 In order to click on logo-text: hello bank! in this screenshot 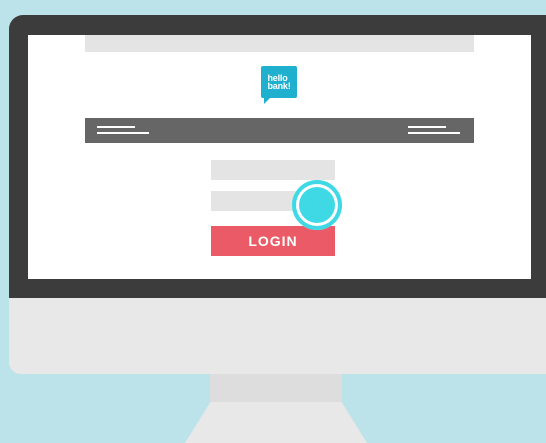, I will do `click(279, 82)`.